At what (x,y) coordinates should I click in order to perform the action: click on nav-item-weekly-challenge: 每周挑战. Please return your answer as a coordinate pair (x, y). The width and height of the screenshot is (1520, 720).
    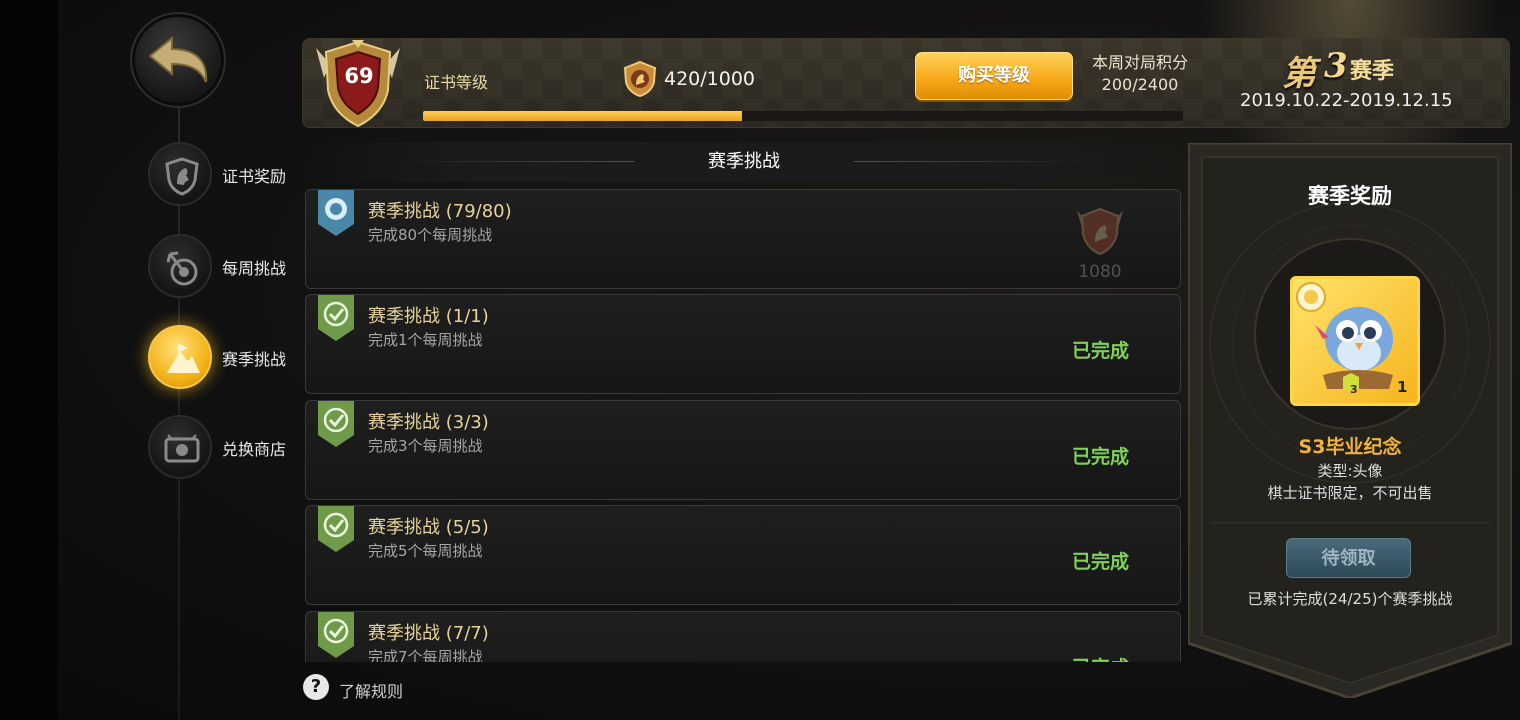
    Looking at the image, I should click on (228, 266).